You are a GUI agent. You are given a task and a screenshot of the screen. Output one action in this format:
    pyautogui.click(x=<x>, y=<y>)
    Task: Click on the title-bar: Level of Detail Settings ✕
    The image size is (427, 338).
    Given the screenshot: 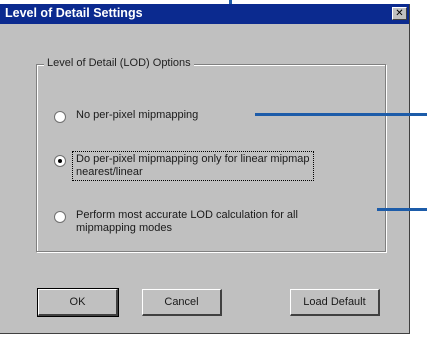 What is the action you would take?
    pyautogui.click(x=204, y=14)
    